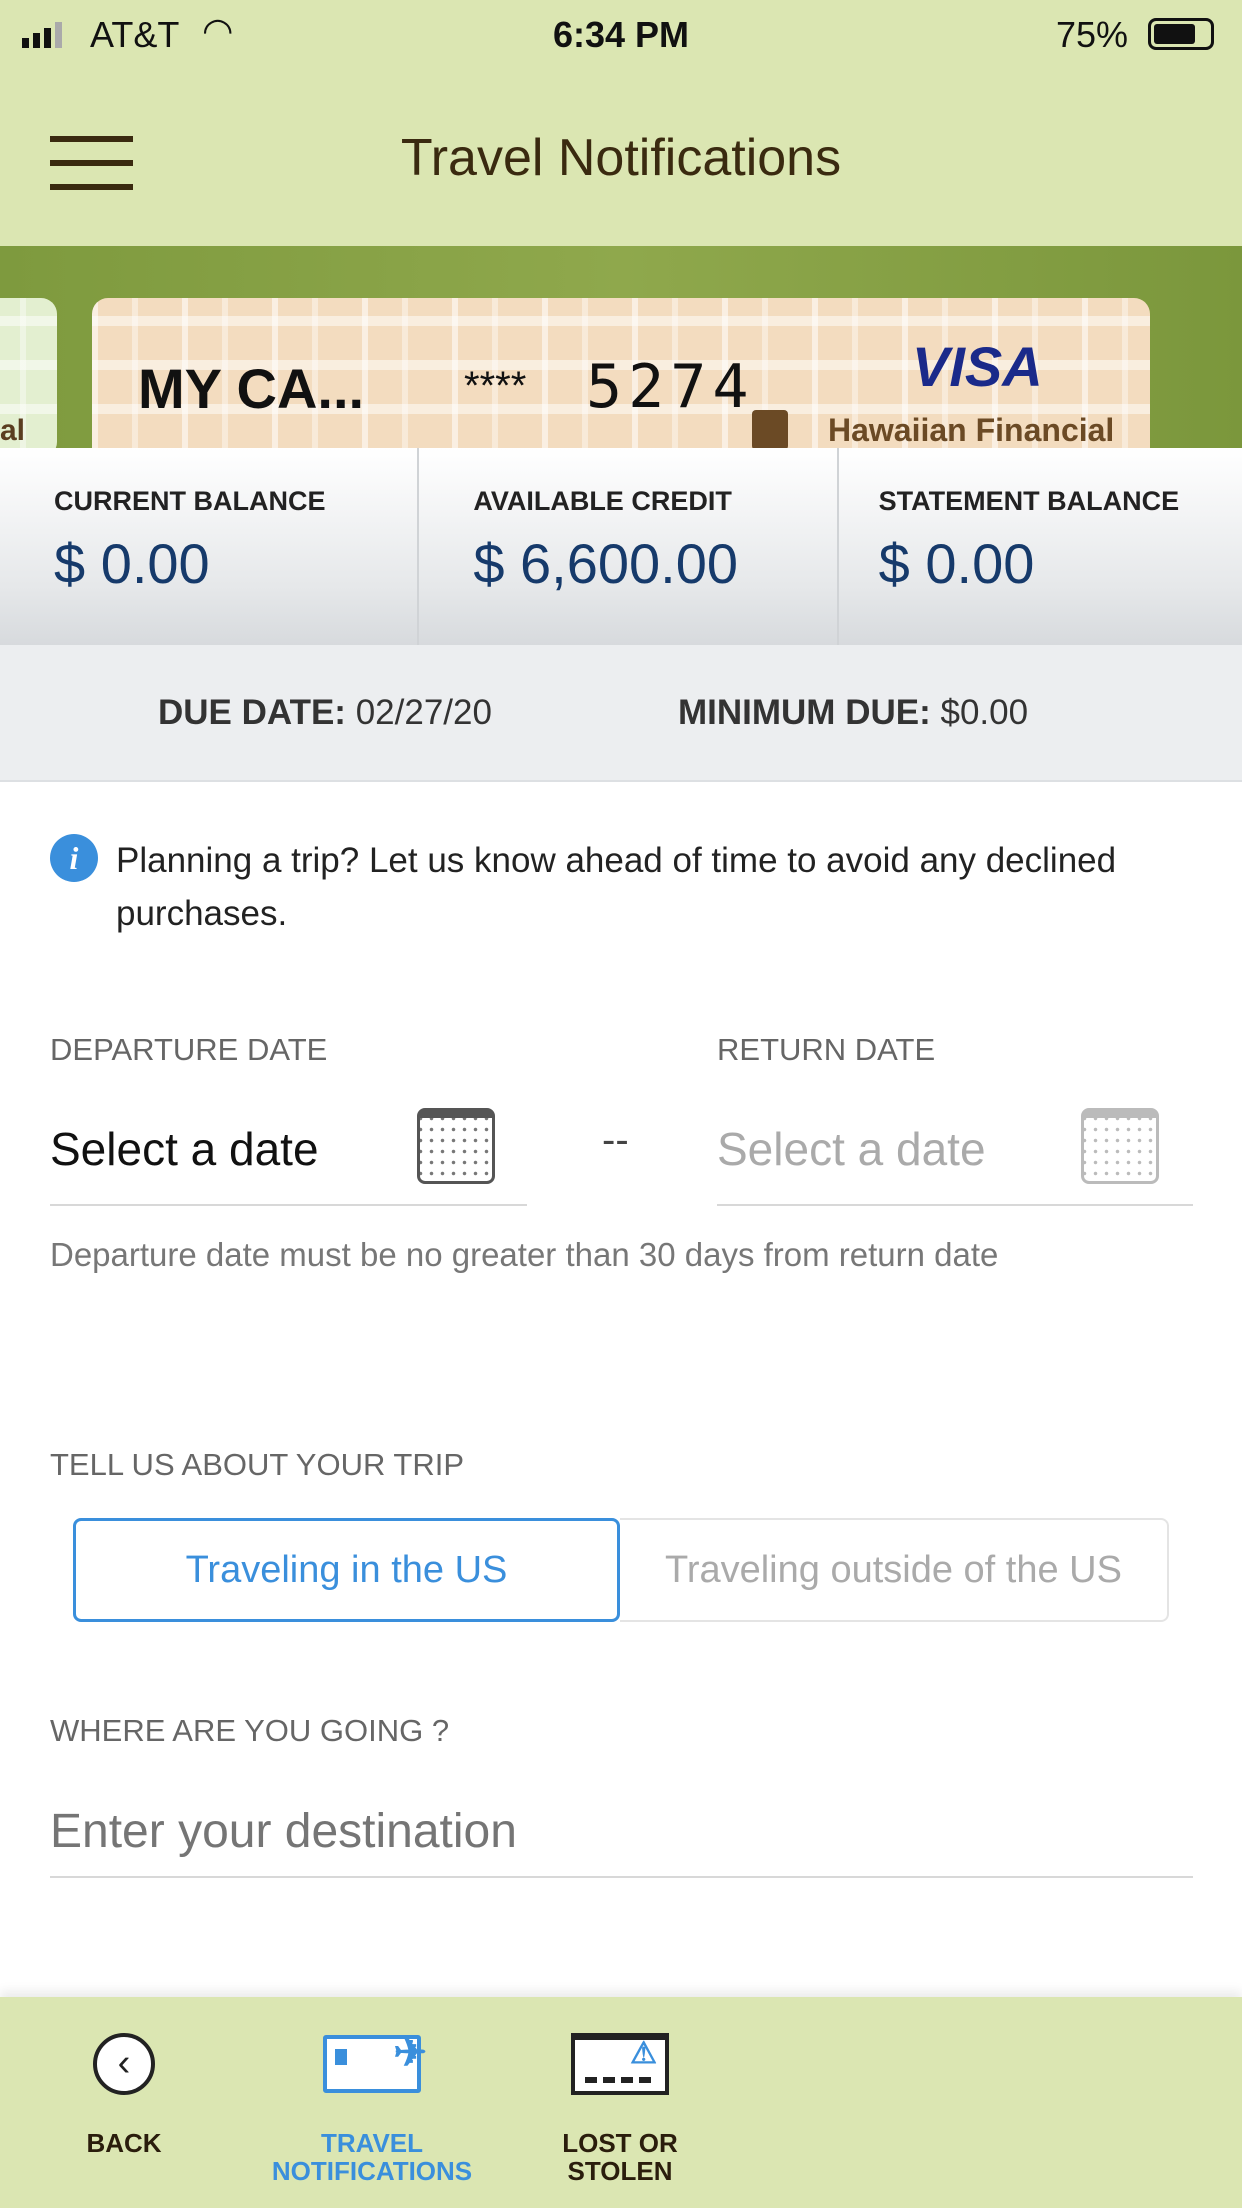 The image size is (1242, 2208). I want to click on available-credit: AVAILABLE CREDIT $ 6,600.00, so click(629, 546).